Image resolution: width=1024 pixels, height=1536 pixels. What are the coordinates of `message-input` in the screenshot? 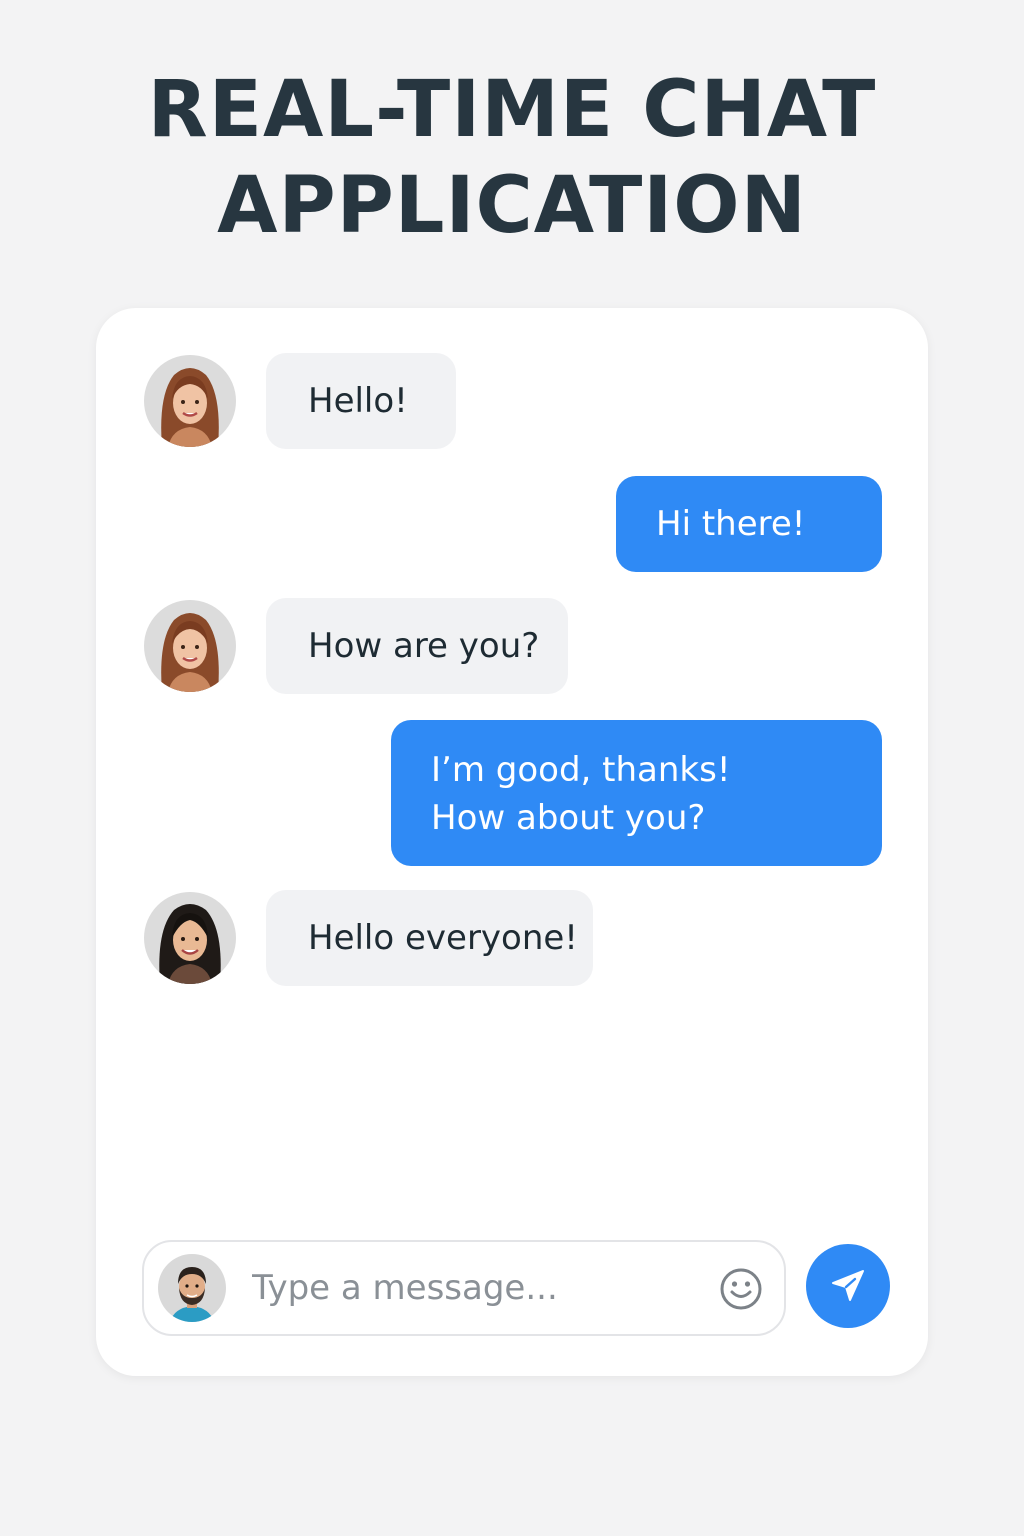 It's located at (472, 1288).